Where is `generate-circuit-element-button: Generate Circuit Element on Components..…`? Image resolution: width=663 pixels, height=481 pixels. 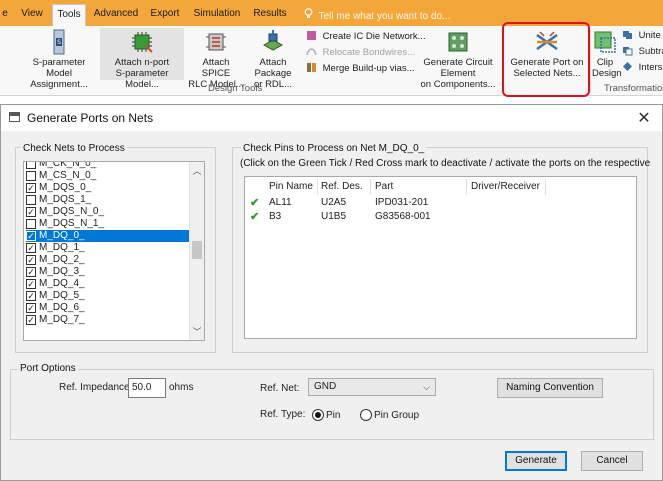 generate-circuit-element-button: Generate Circuit Element on Components..… is located at coordinates (458, 59).